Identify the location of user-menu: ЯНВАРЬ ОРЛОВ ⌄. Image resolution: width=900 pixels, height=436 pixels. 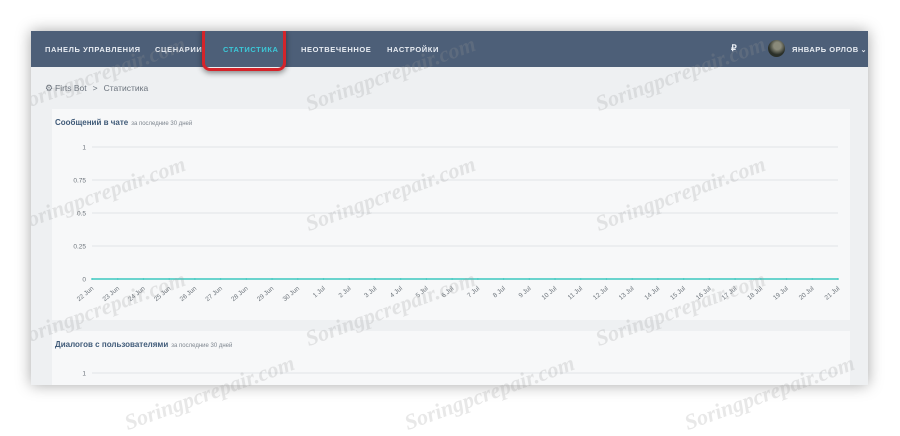
(829, 49).